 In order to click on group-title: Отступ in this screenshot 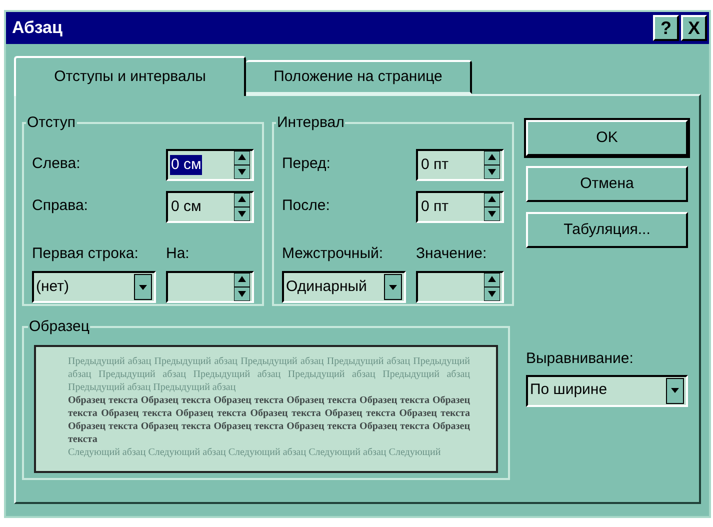, I will do `click(51, 123)`.